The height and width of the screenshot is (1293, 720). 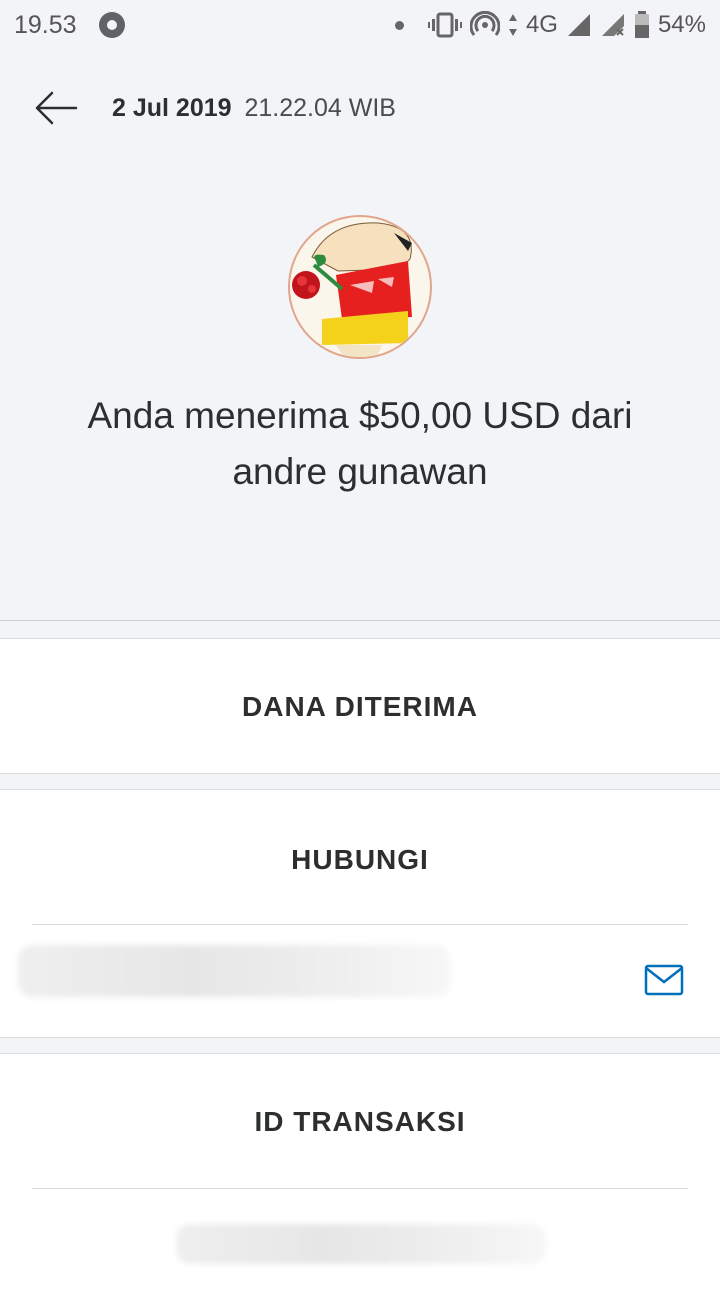 What do you see at coordinates (360, 620) in the screenshot?
I see `hero-divider` at bounding box center [360, 620].